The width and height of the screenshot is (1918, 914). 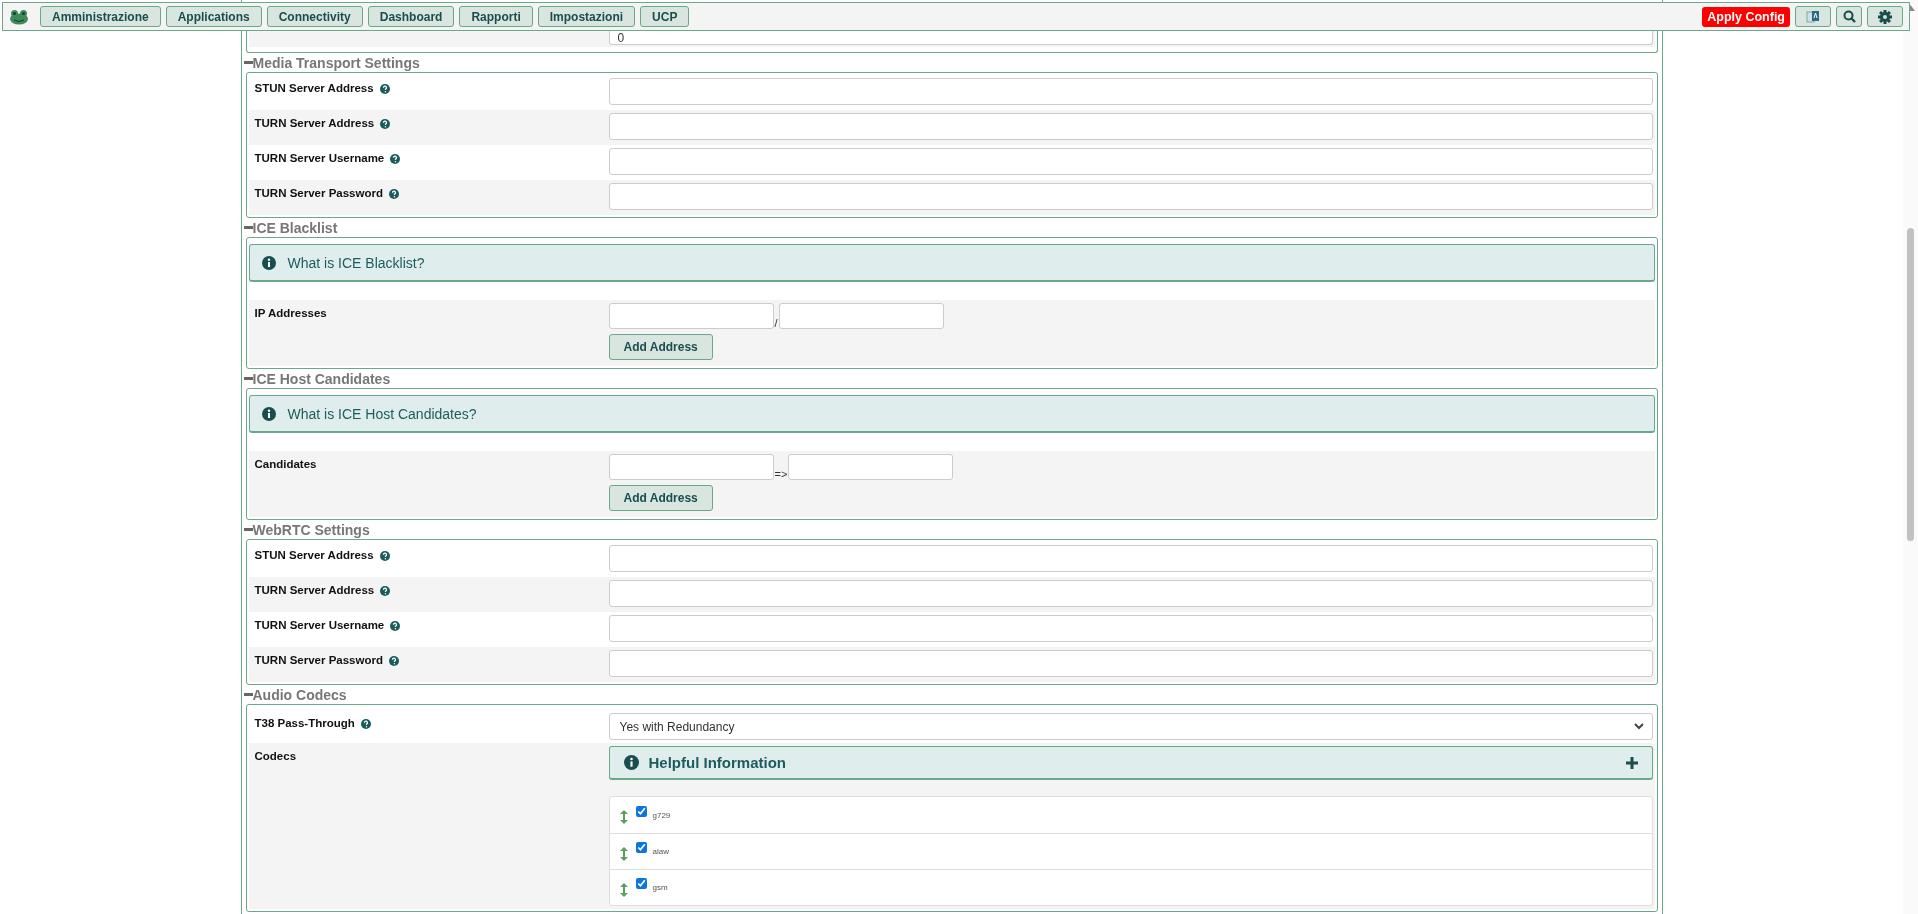 What do you see at coordinates (295, 227) in the screenshot?
I see `section-title: ICE Blacklist` at bounding box center [295, 227].